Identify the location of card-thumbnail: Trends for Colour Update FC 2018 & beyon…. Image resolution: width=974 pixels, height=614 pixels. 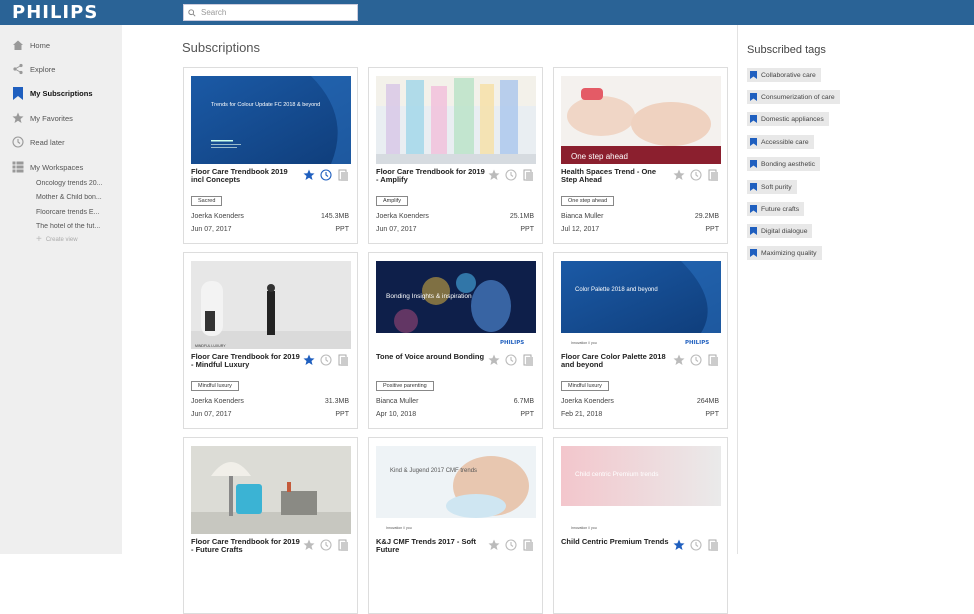
(271, 120).